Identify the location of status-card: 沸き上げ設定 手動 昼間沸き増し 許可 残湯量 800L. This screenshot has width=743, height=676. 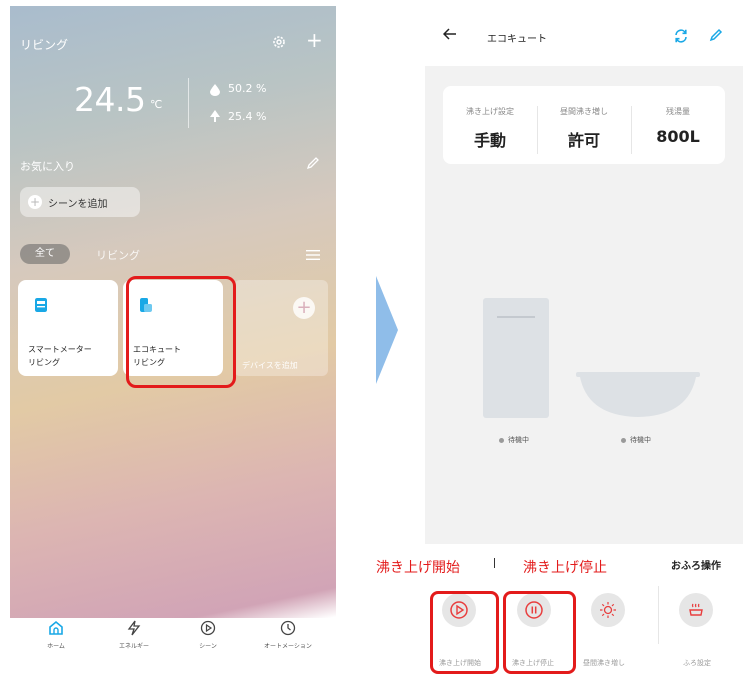
(584, 125).